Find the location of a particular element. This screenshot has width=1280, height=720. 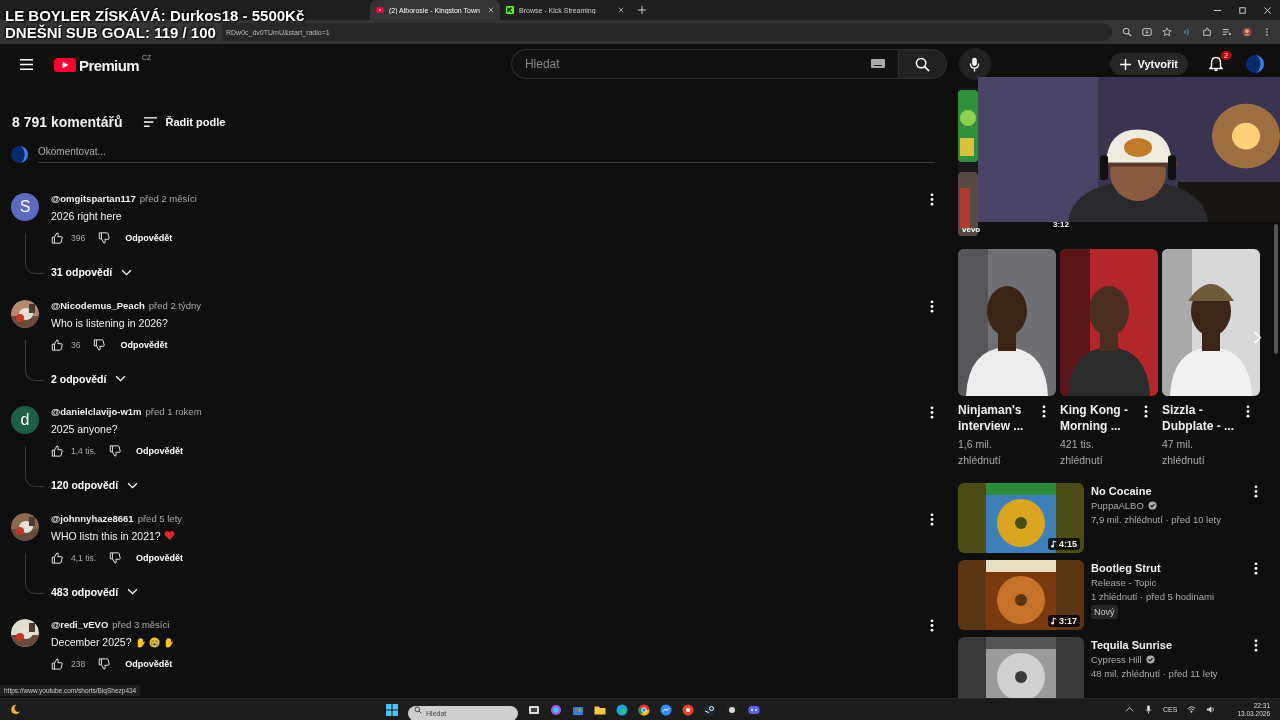

chevron-up-icon is located at coordinates (1130, 709).